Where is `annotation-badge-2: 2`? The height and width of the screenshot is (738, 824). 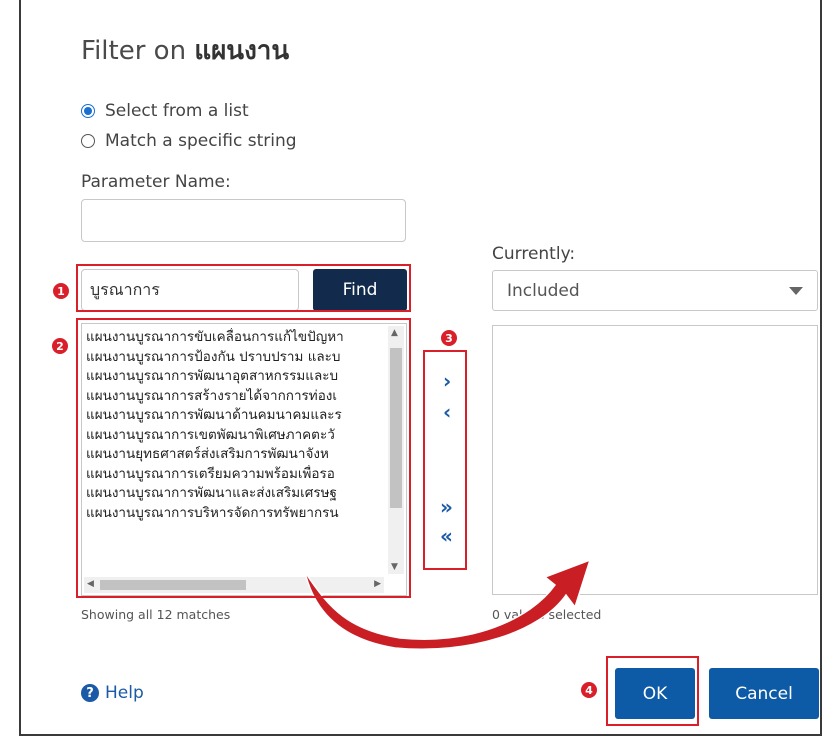
annotation-badge-2: 2 is located at coordinates (60, 346).